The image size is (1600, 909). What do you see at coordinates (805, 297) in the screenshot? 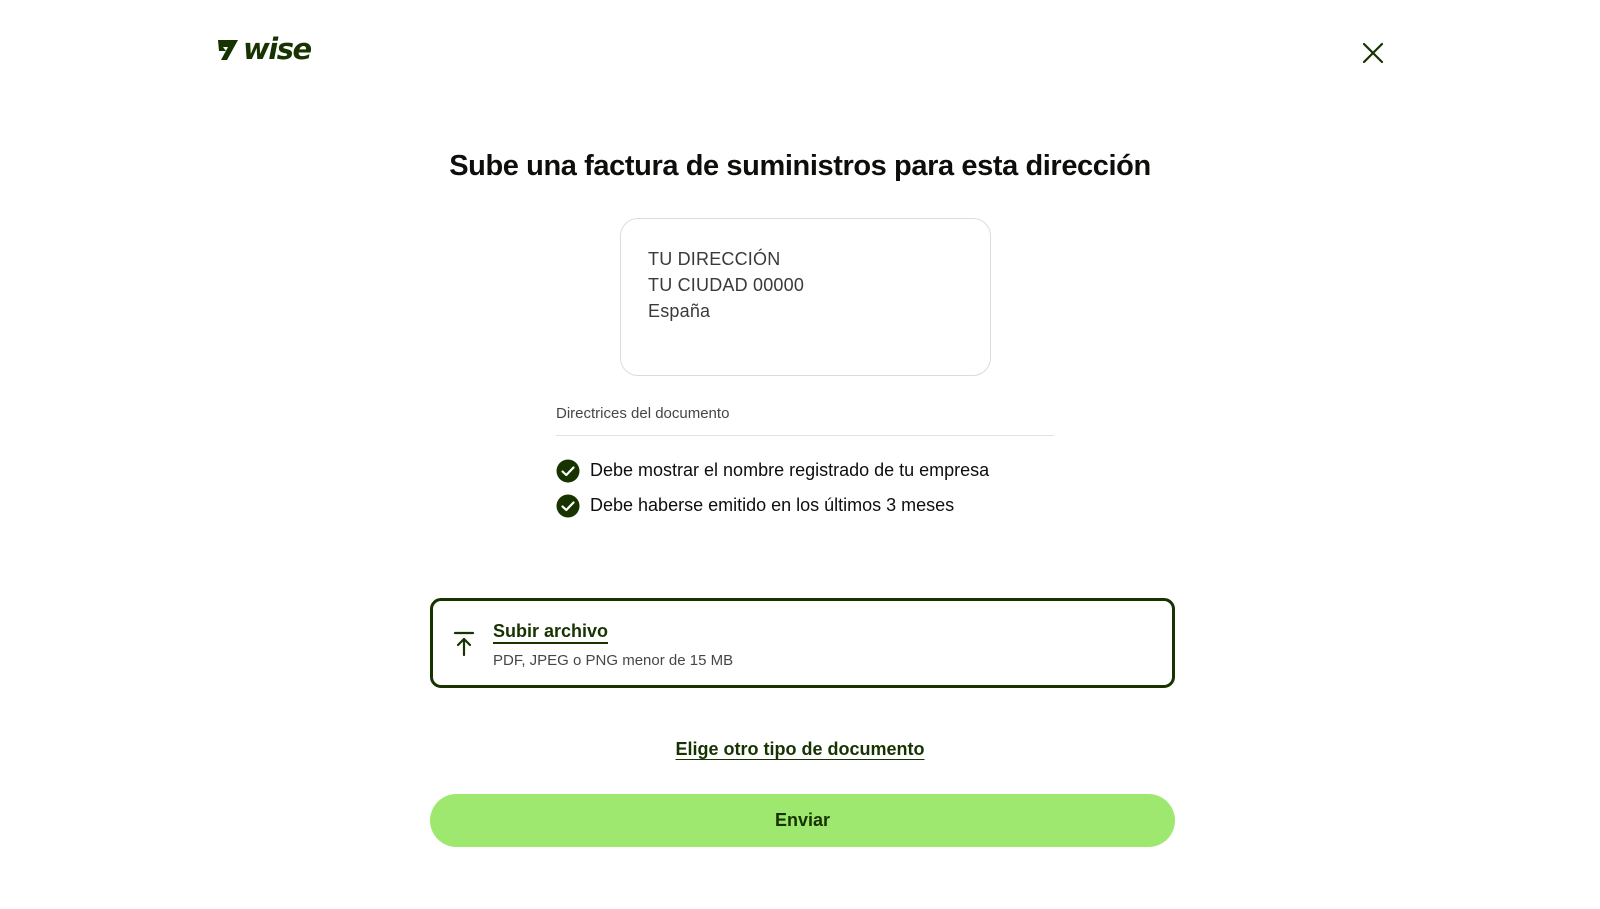
I see `address-card: TU DIRECCIÓN TU CIUDAD 00000 España` at bounding box center [805, 297].